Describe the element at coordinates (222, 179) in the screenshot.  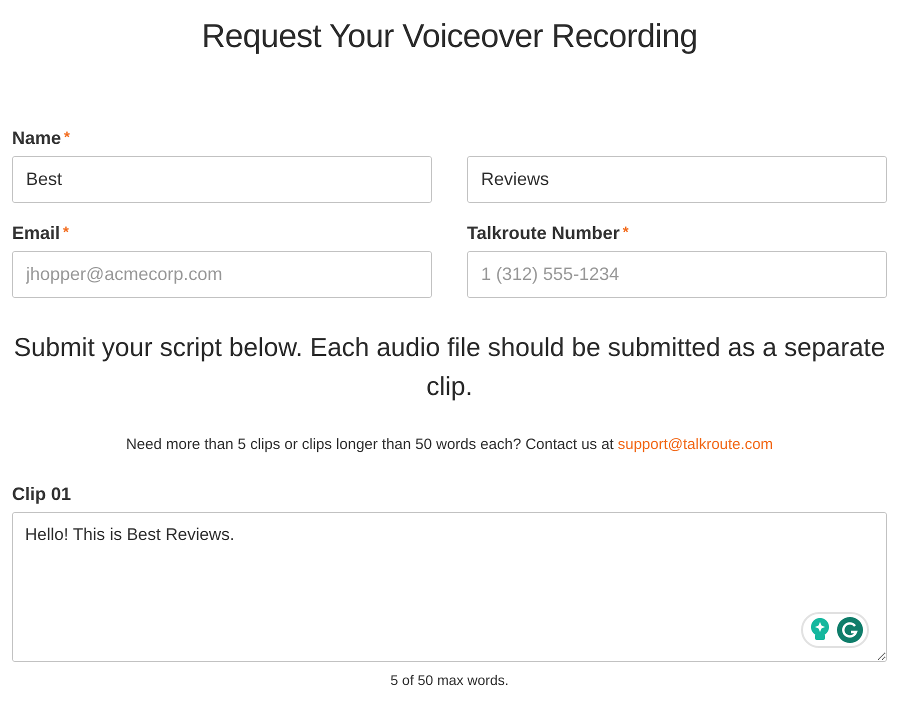
I see `input-field: Best` at that location.